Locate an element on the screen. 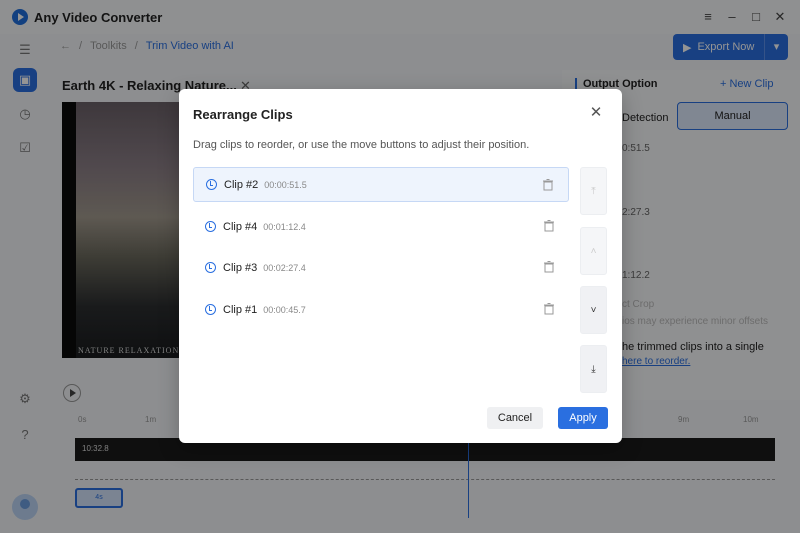 Image resolution: width=800 pixels, height=533 pixels. clip-item: Clip #2 00:00:51.5 is located at coordinates (381, 184).